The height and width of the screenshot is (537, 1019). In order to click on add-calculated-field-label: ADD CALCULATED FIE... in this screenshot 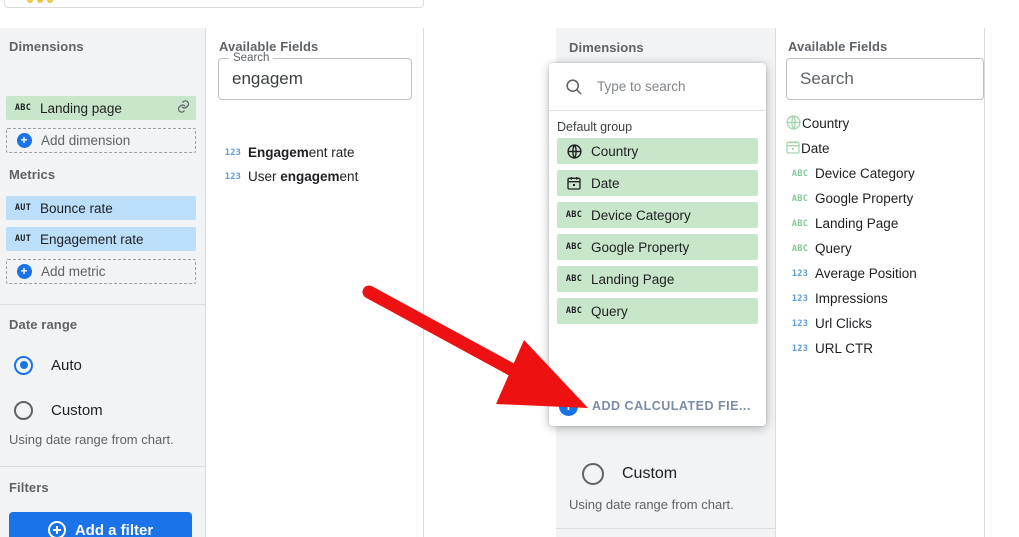, I will do `click(671, 406)`.